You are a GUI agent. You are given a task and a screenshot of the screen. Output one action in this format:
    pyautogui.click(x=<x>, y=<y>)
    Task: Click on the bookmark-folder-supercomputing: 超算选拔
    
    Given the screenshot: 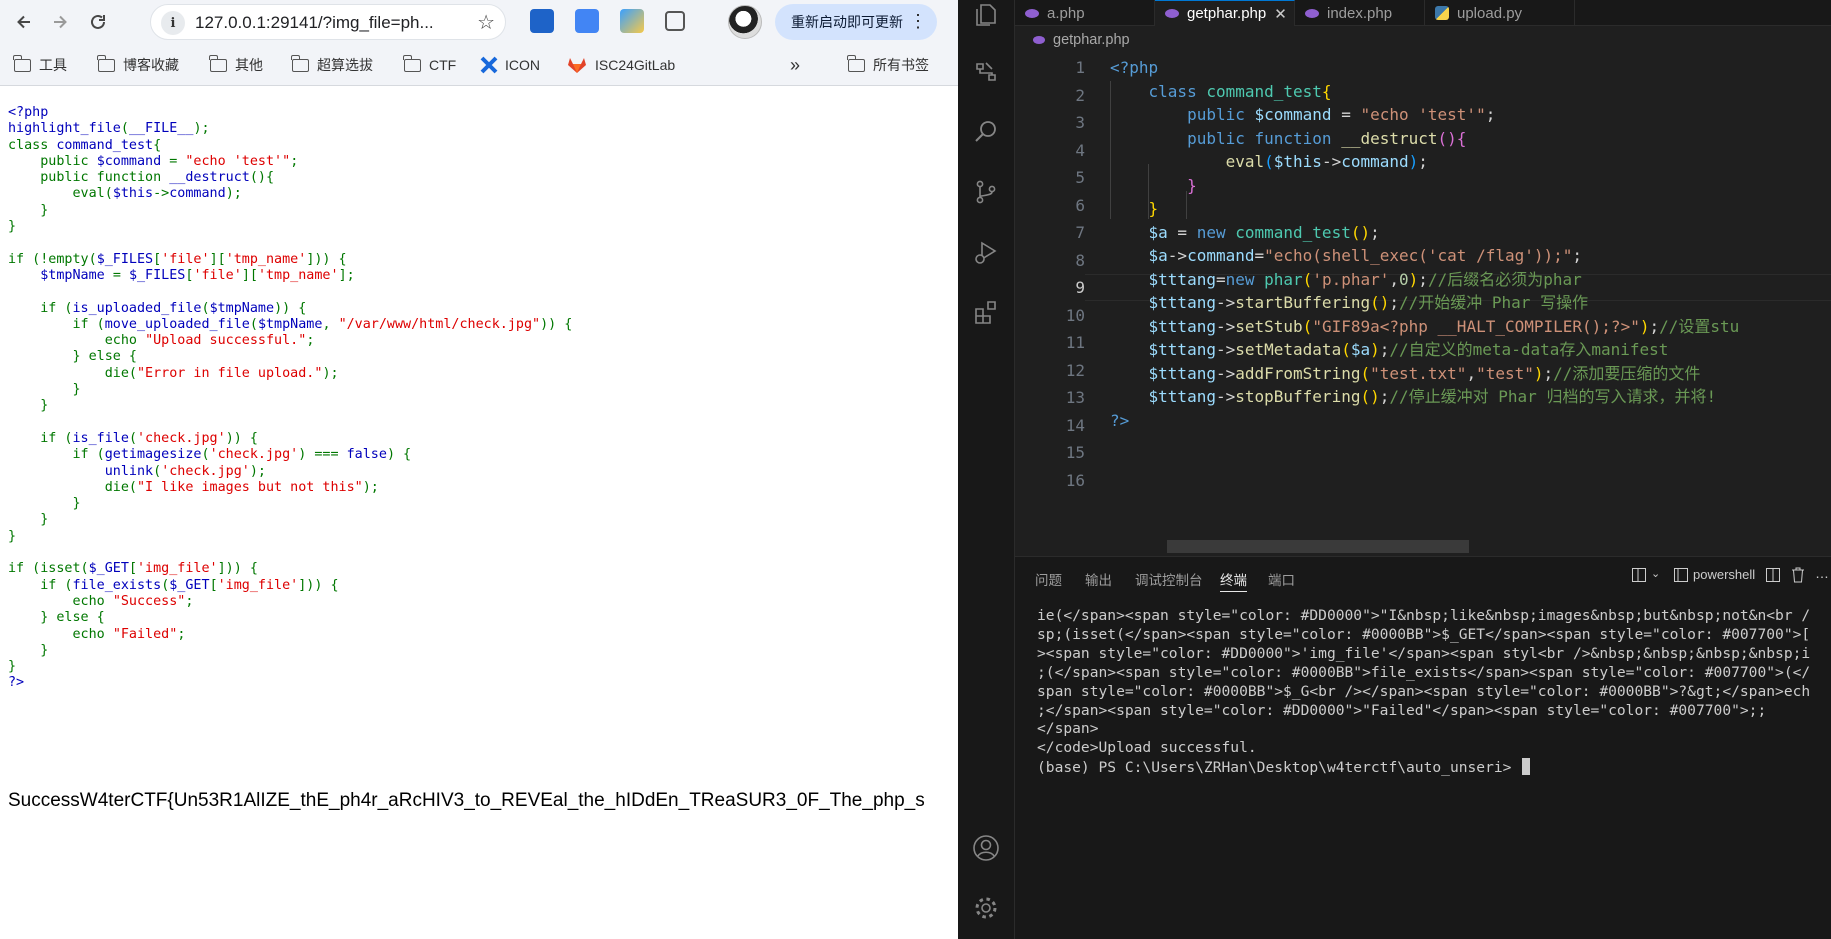 What is the action you would take?
    pyautogui.click(x=332, y=65)
    